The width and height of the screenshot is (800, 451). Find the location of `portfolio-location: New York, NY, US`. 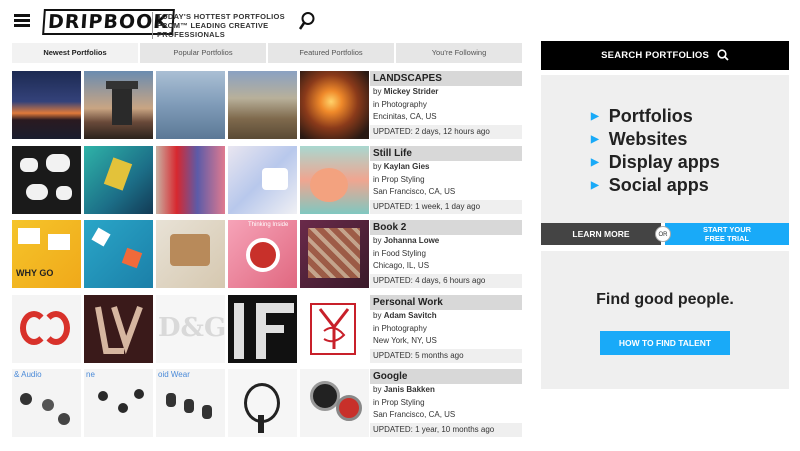

portfolio-location: New York, NY, US is located at coordinates (405, 341).